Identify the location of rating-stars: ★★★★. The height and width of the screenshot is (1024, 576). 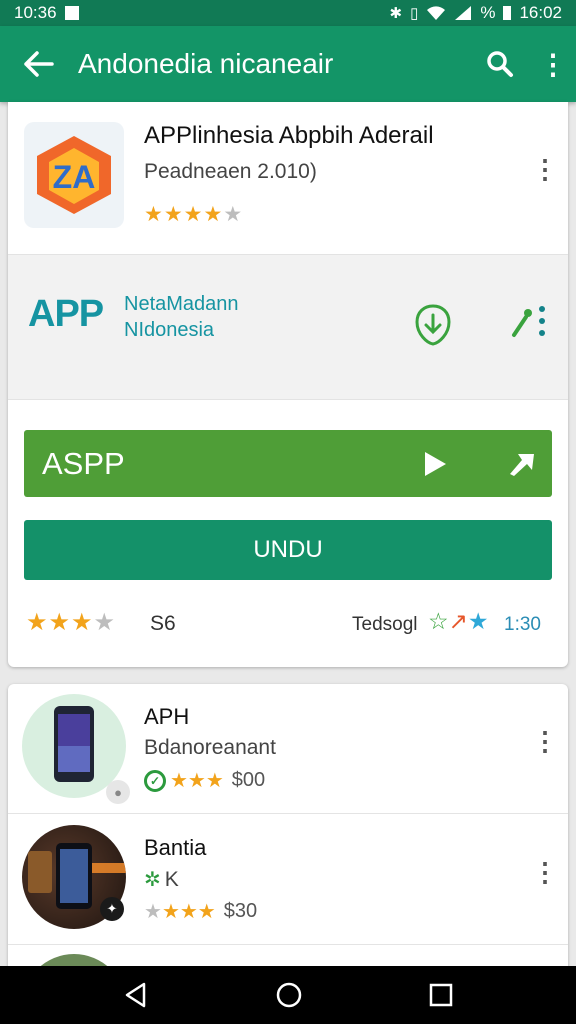
(71, 622).